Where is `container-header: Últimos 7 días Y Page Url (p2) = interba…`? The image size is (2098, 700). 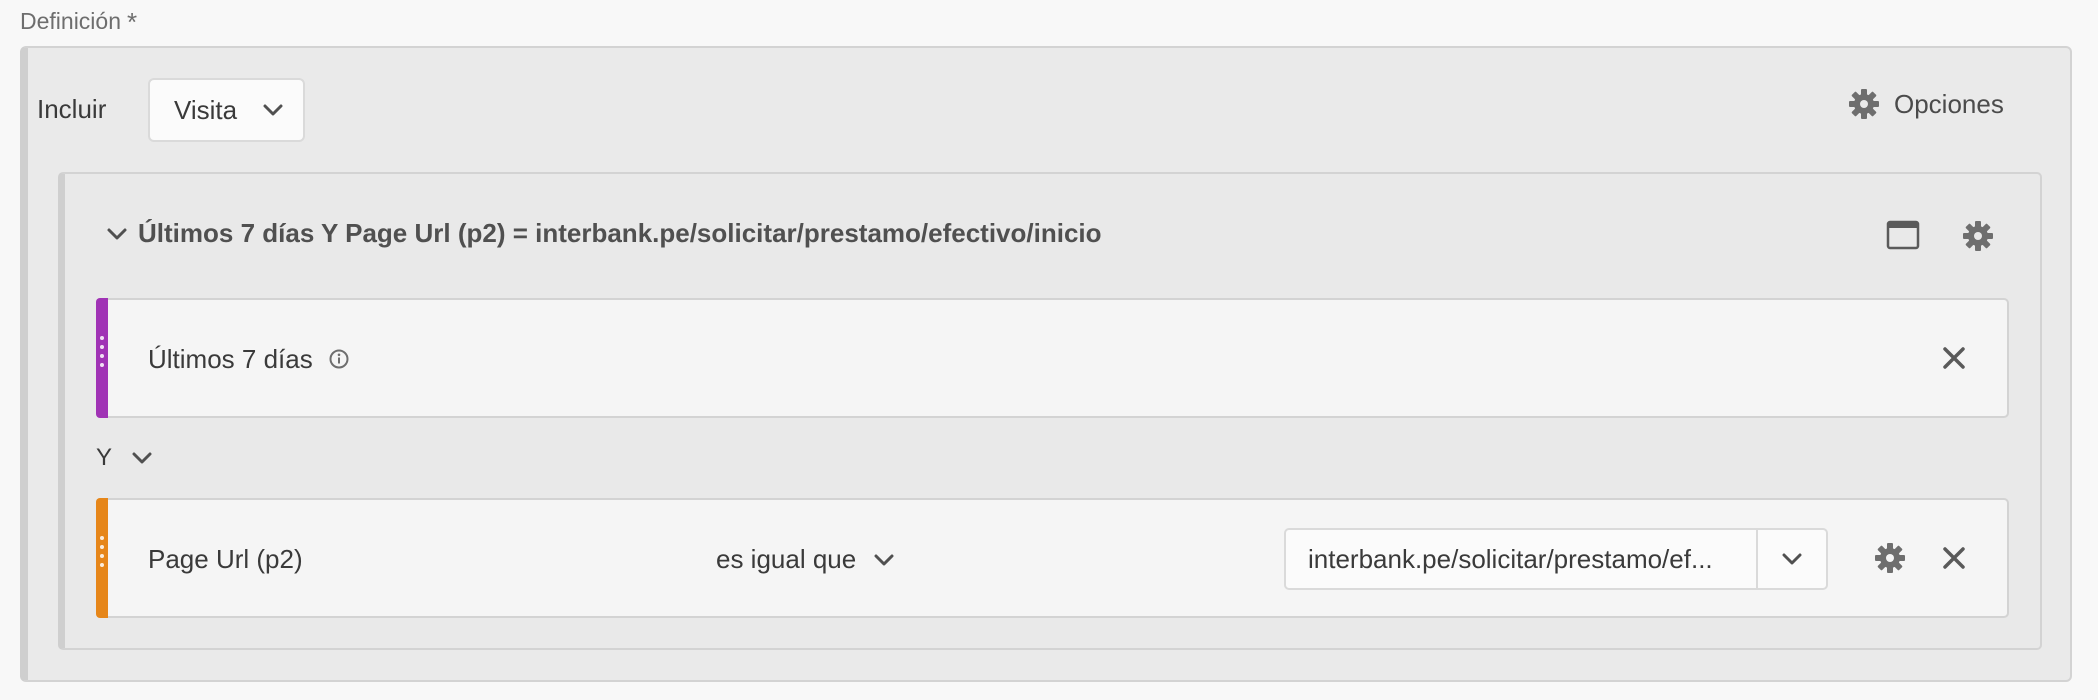 container-header: Últimos 7 días Y Page Url (p2) = interba… is located at coordinates (604, 233).